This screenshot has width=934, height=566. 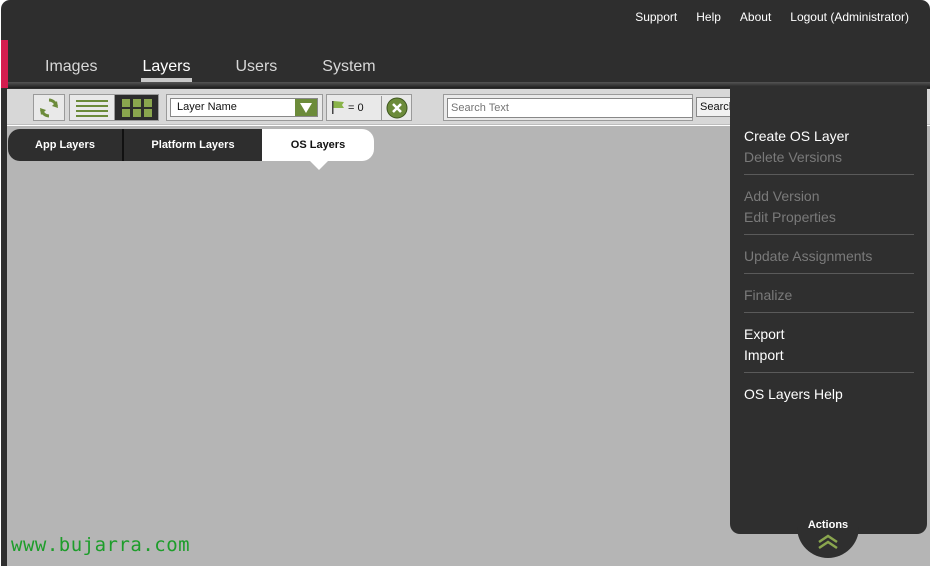 I want to click on grid-view-icon, so click(x=136, y=107).